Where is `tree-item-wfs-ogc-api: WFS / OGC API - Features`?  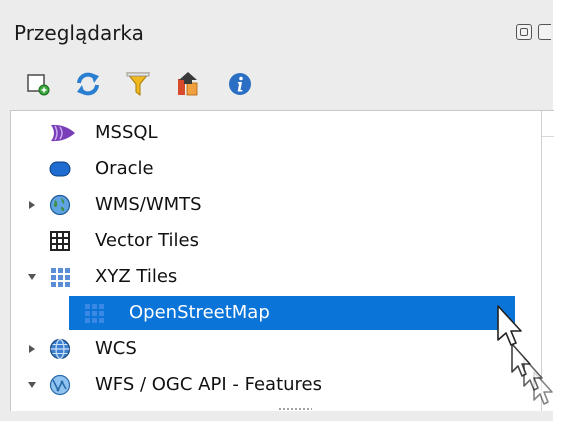 tree-item-wfs-ogc-api: WFS / OGC API - Features is located at coordinates (282, 385).